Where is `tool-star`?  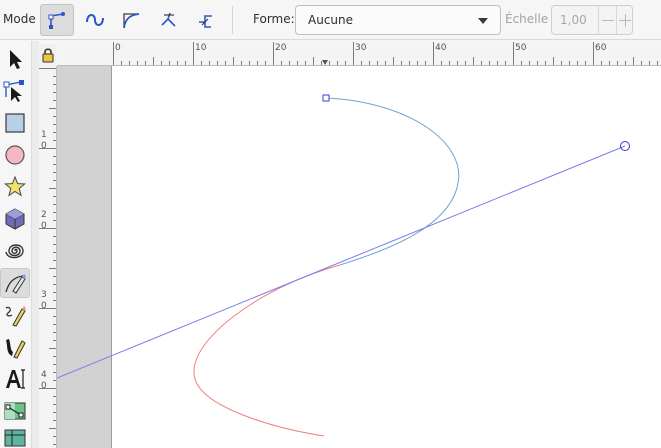 tool-star is located at coordinates (15, 187).